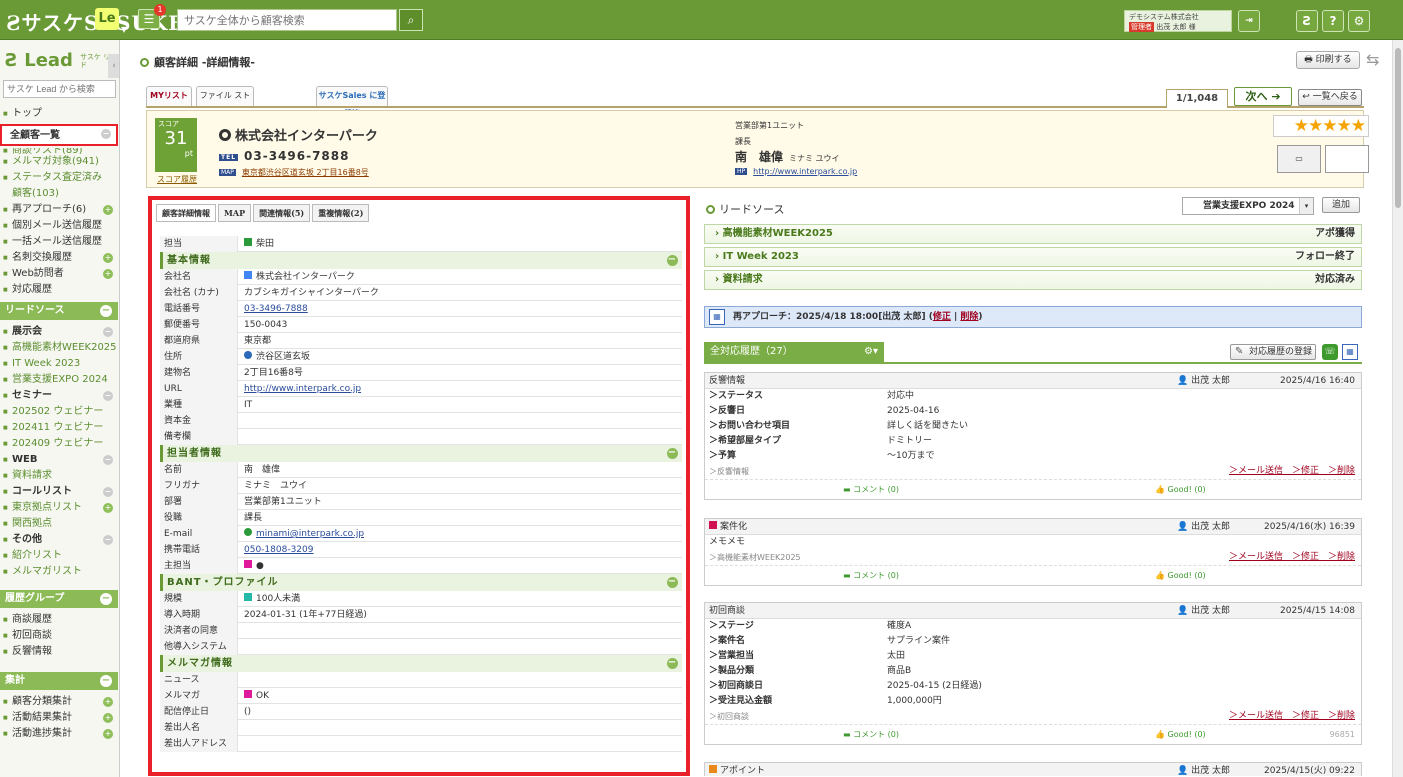 The image size is (1403, 777). Describe the element at coordinates (310, 534) in the screenshot. I see `email-link: minami@interpark.co.jp` at that location.